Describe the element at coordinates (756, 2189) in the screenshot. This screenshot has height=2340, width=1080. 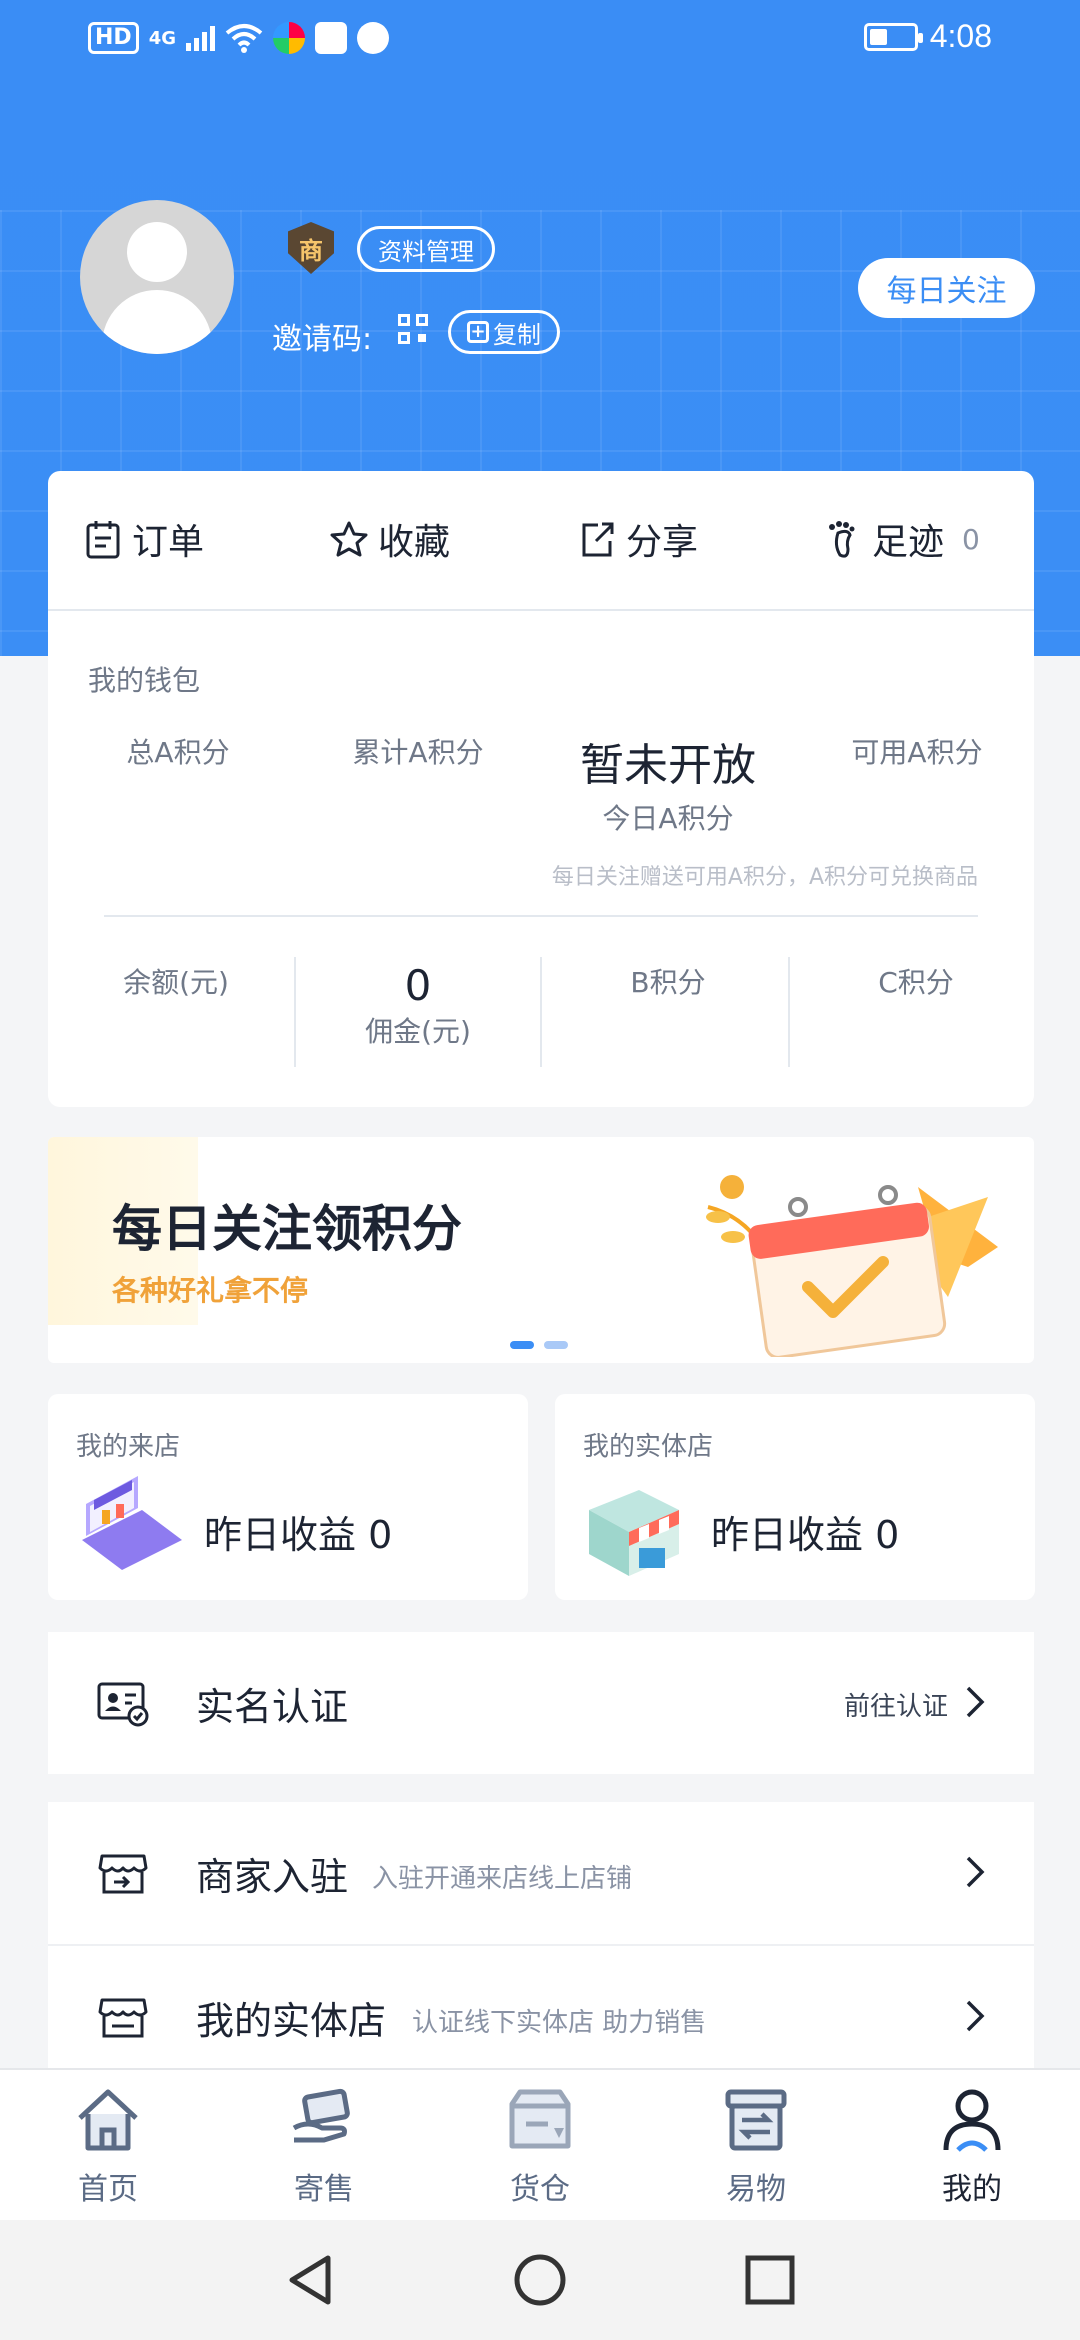
I see `nav-label: 易物` at that location.